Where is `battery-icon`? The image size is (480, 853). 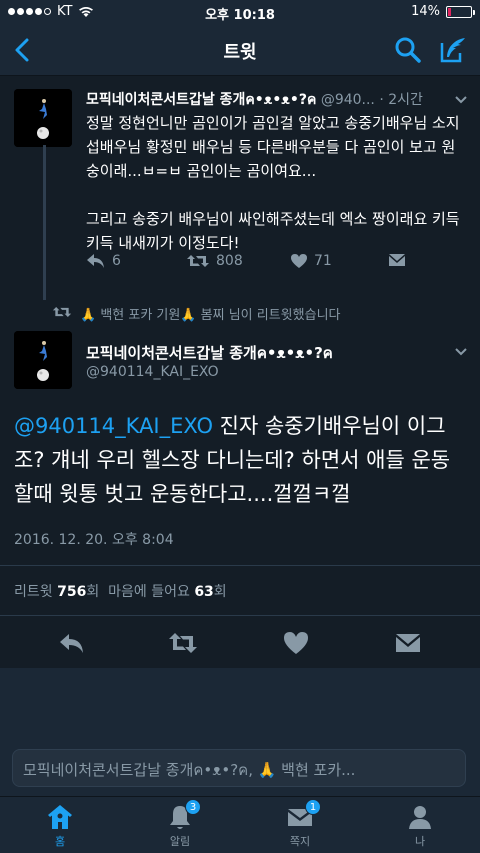 battery-icon is located at coordinates (460, 11).